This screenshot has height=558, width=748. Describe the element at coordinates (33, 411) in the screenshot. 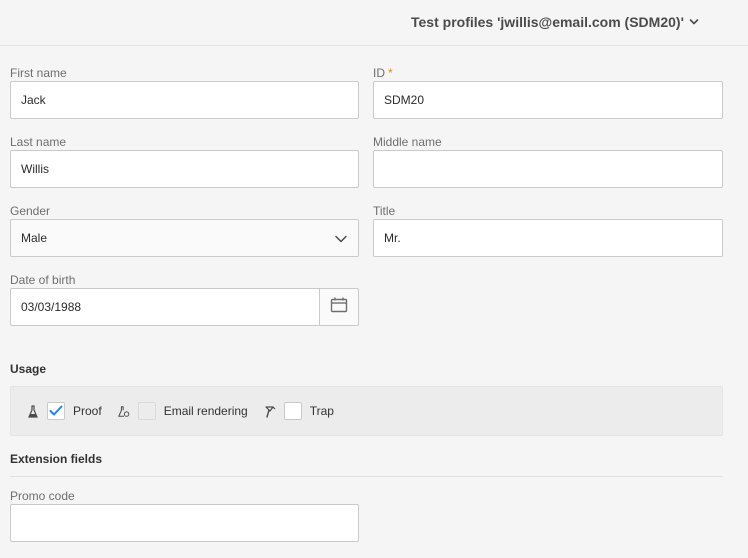

I see `flask-icon` at that location.